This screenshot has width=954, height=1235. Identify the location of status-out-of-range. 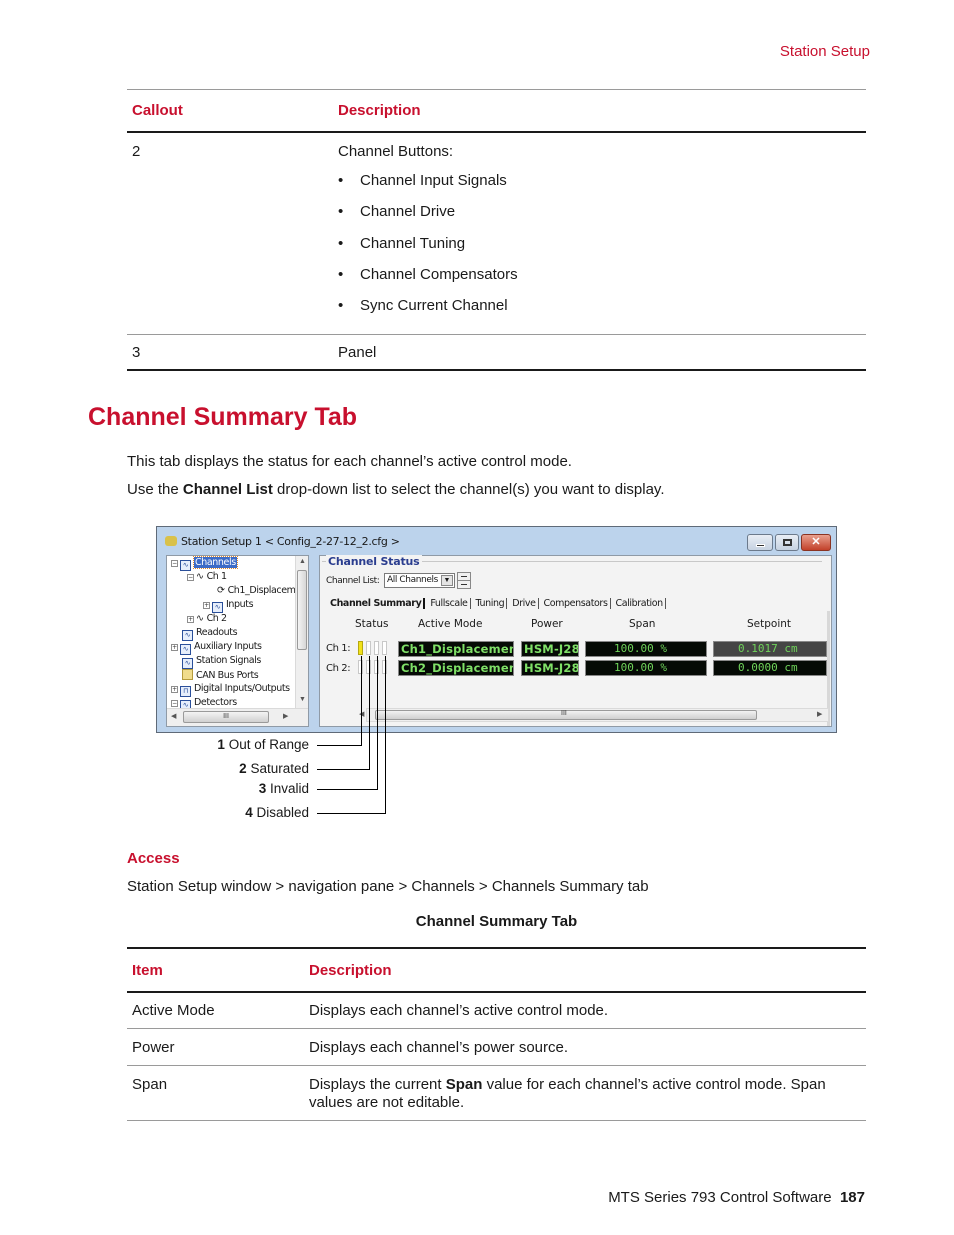
(360, 648).